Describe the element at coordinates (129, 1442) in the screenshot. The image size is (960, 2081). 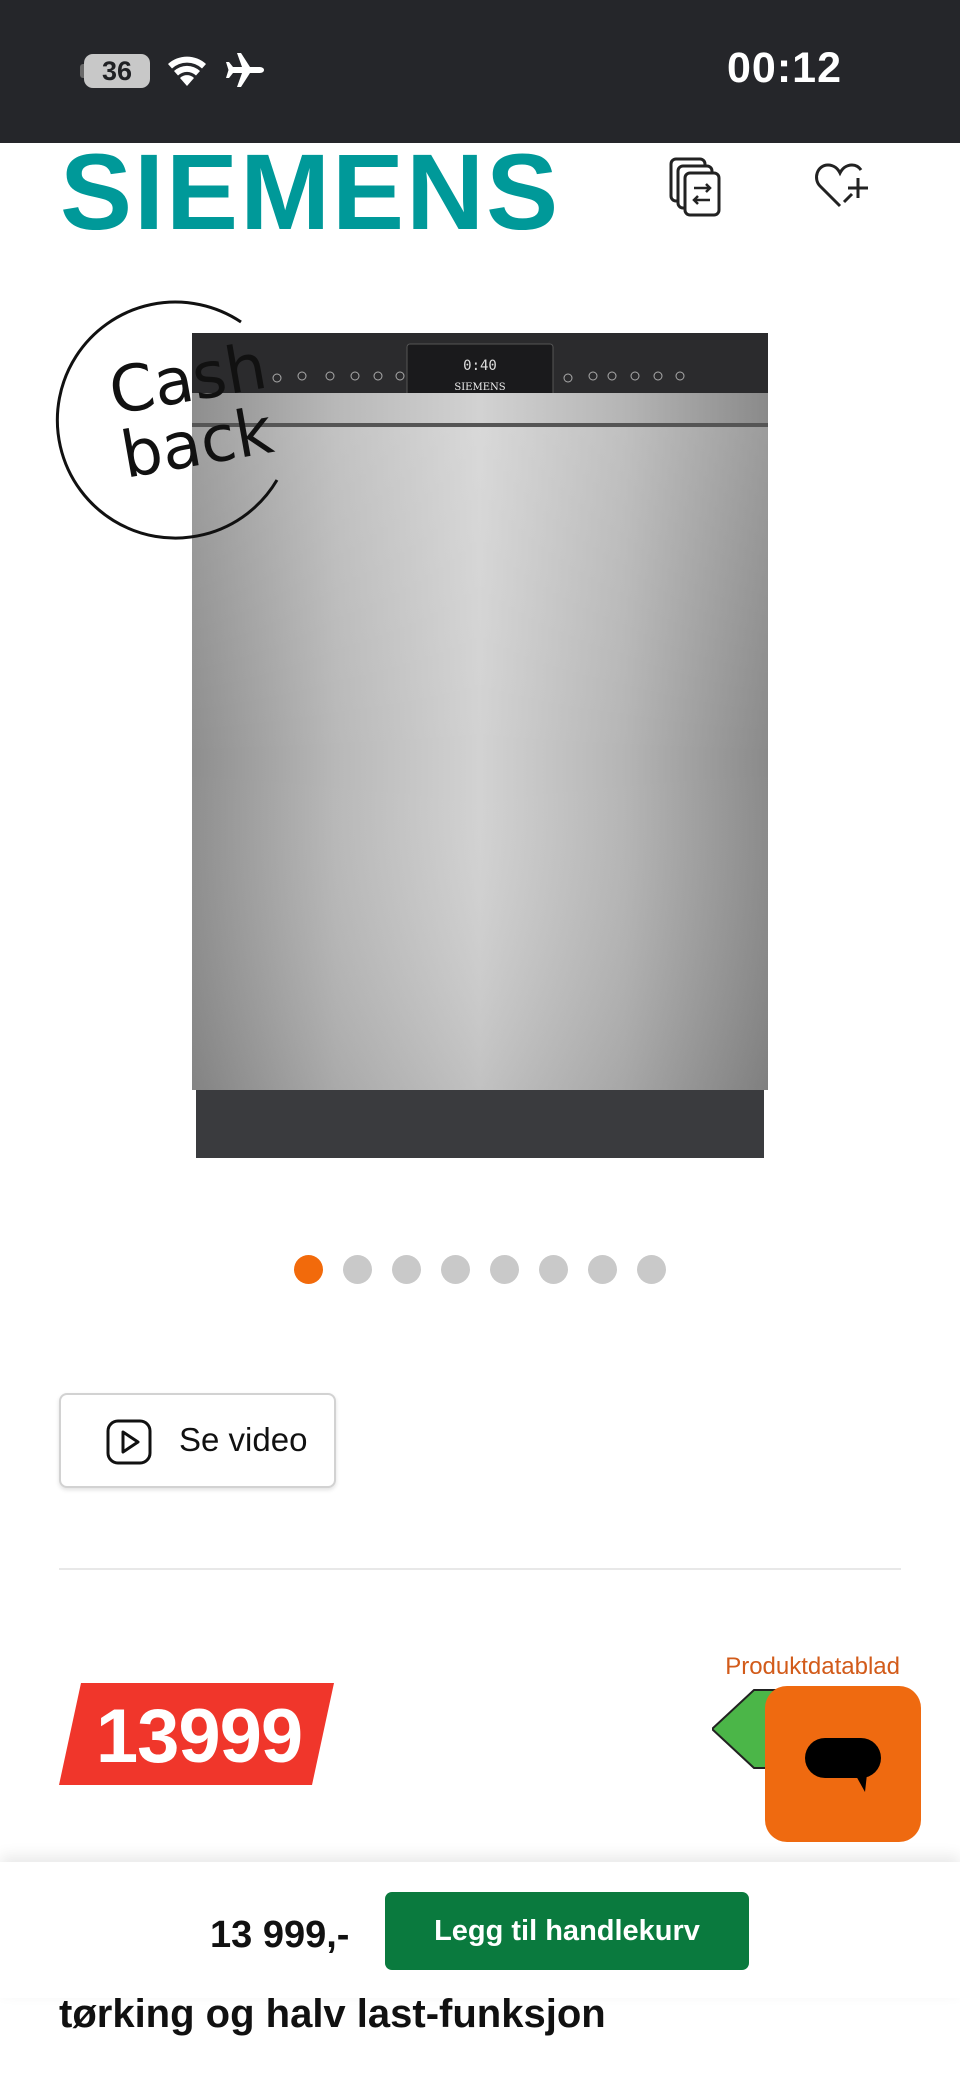
I see `play-icon` at that location.